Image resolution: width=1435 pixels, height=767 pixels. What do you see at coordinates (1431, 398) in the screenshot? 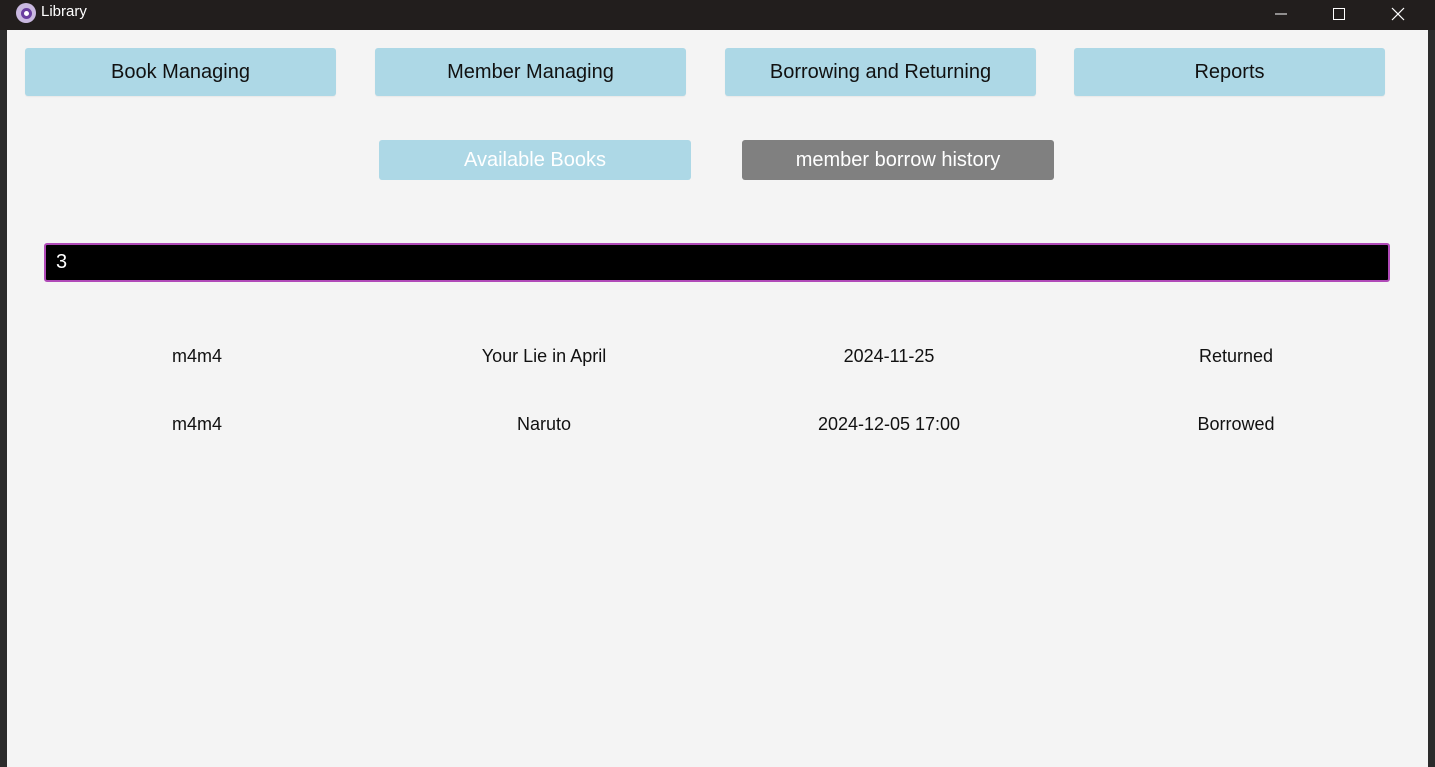
I see `background-strip-right` at bounding box center [1431, 398].